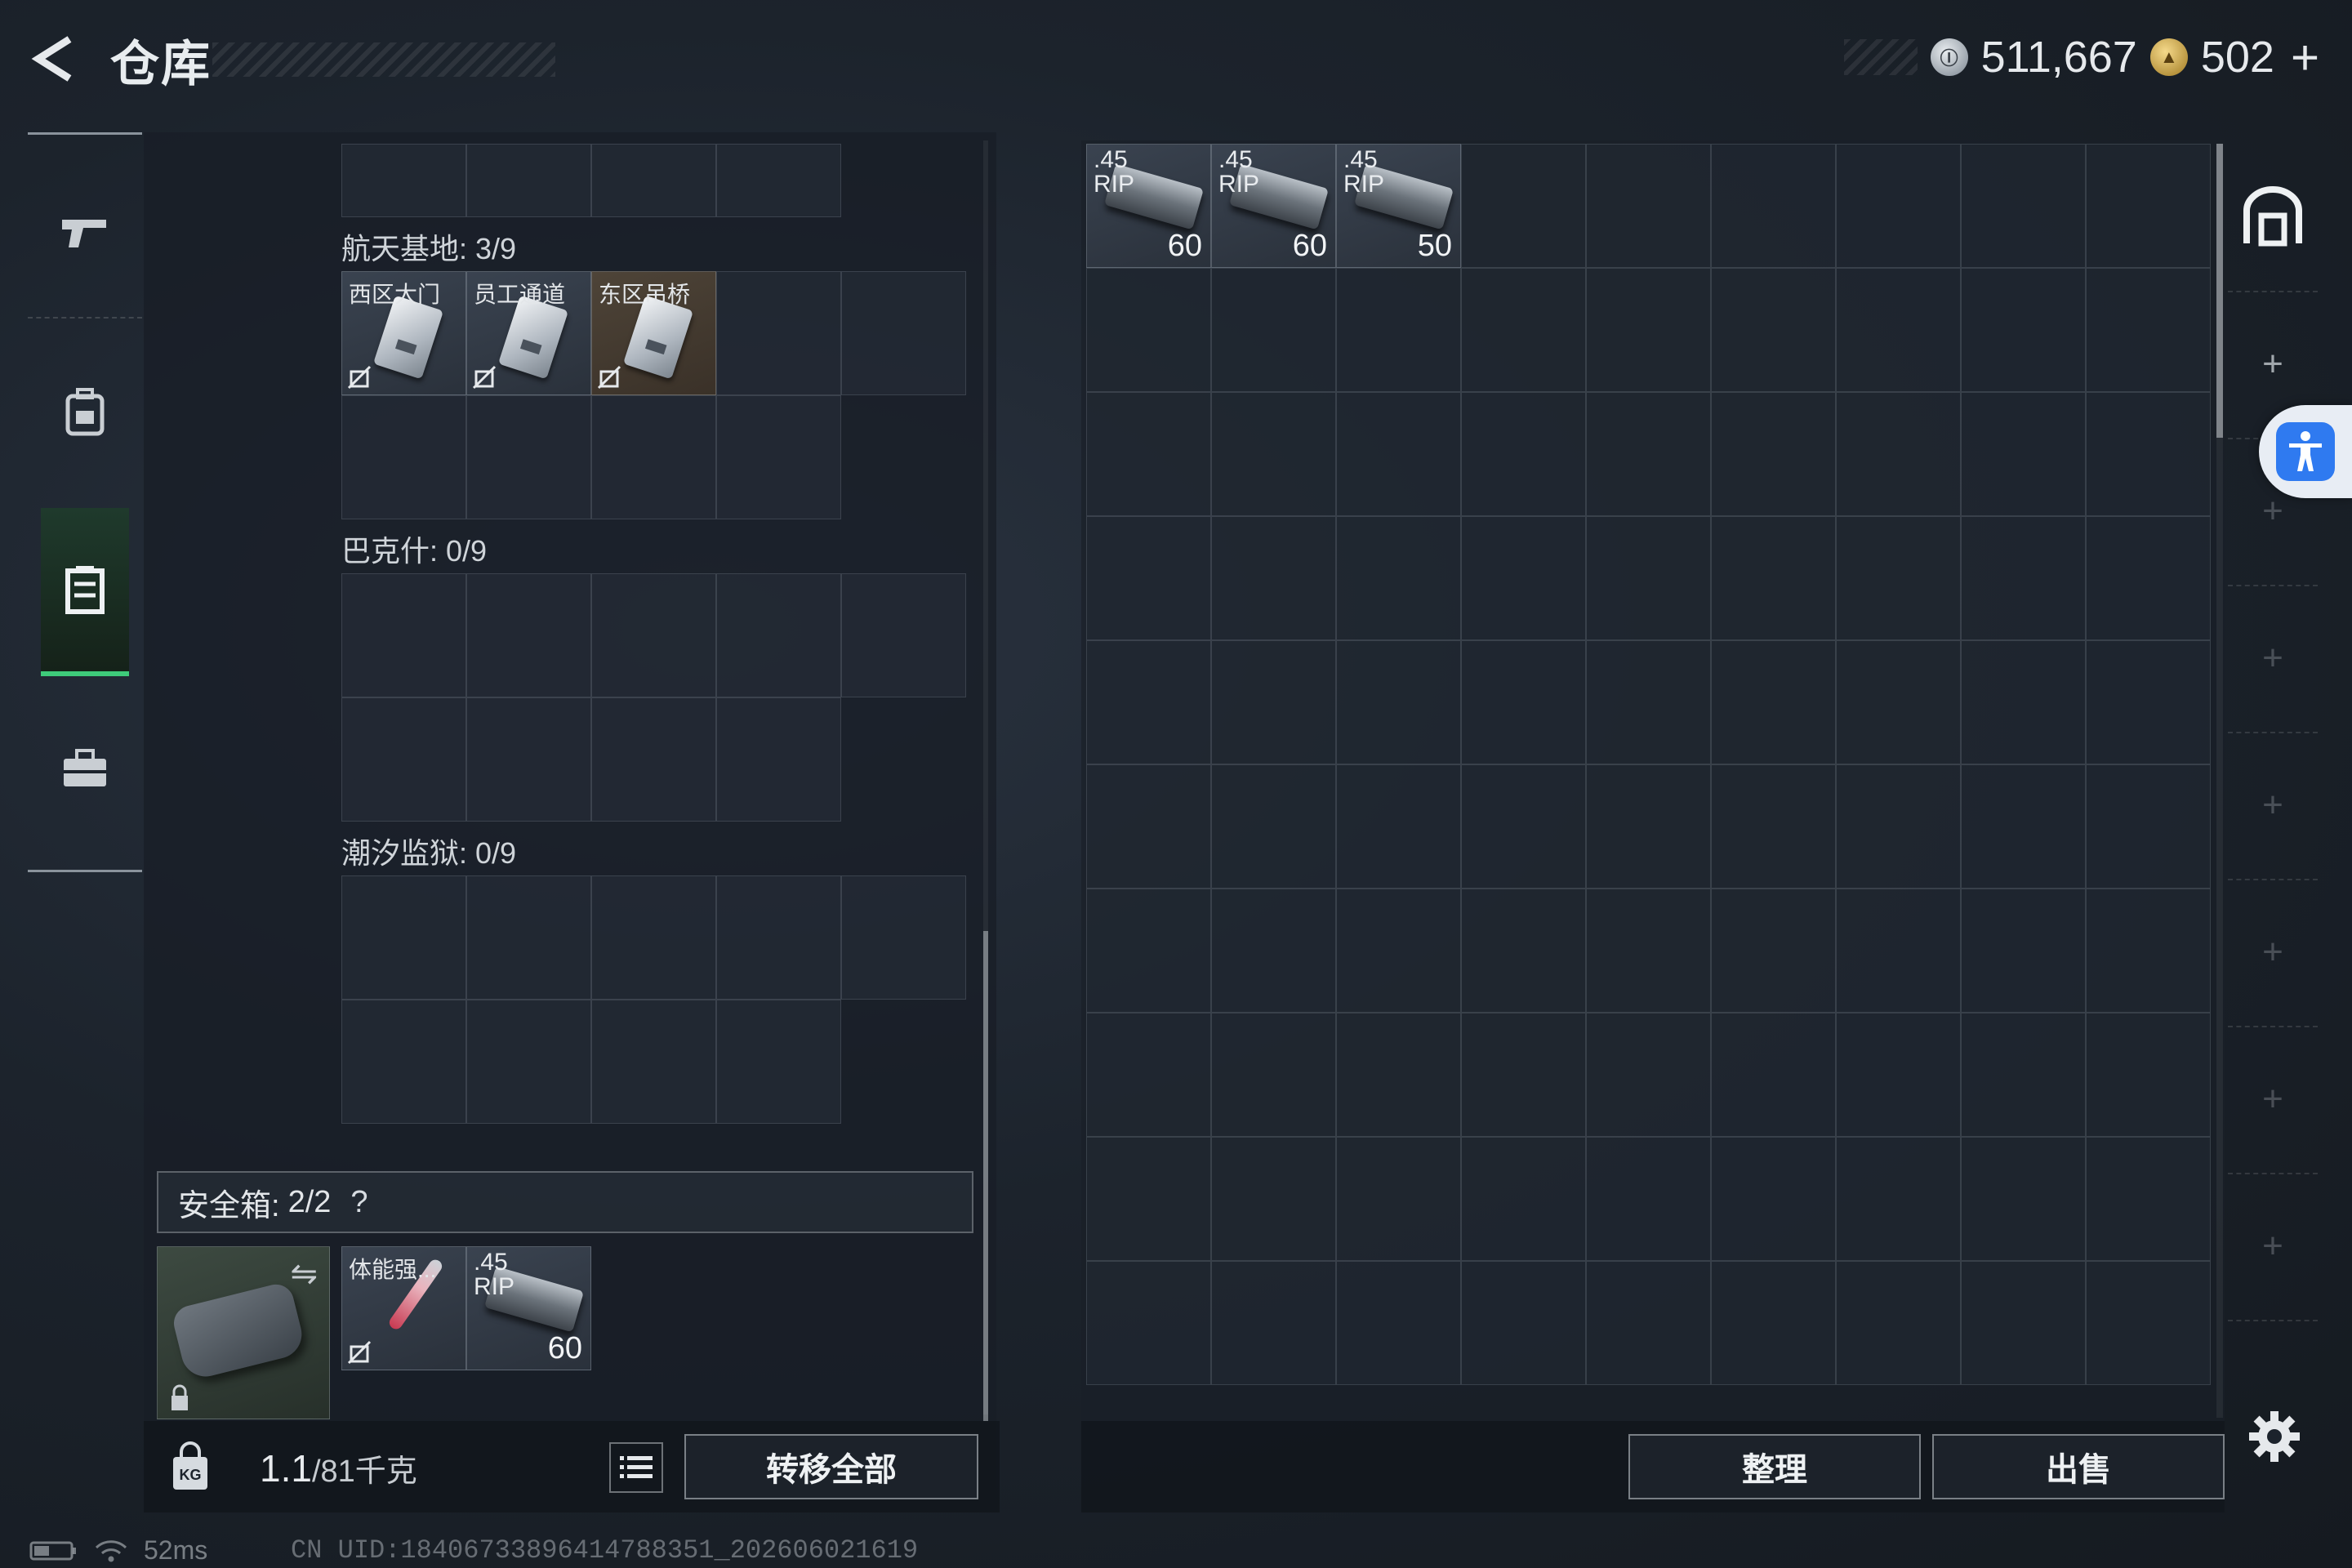  Describe the element at coordinates (243, 1332) in the screenshot. I see `safe-box-container: ⇋` at that location.